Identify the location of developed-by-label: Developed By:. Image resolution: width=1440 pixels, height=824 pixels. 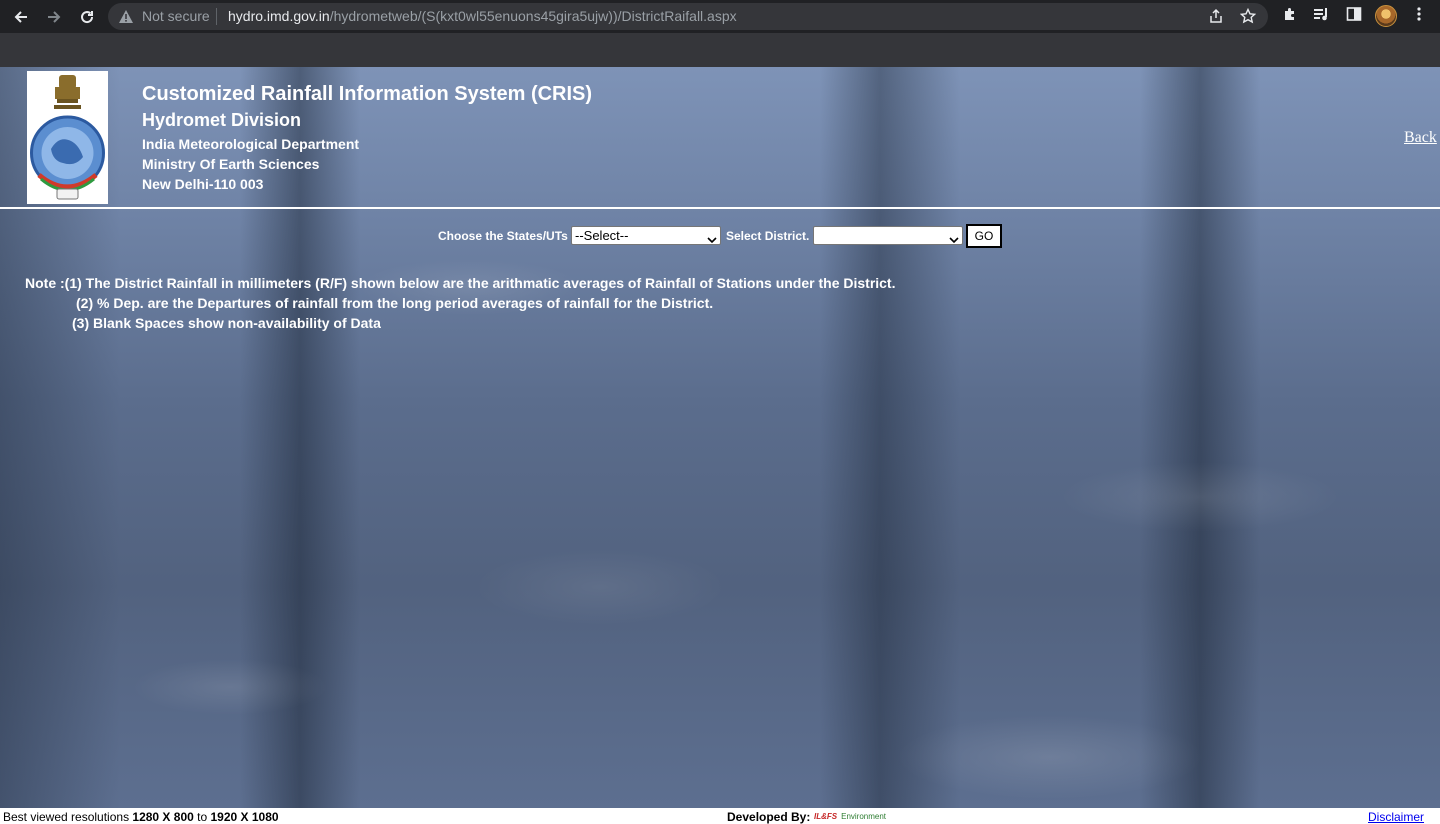
(769, 817).